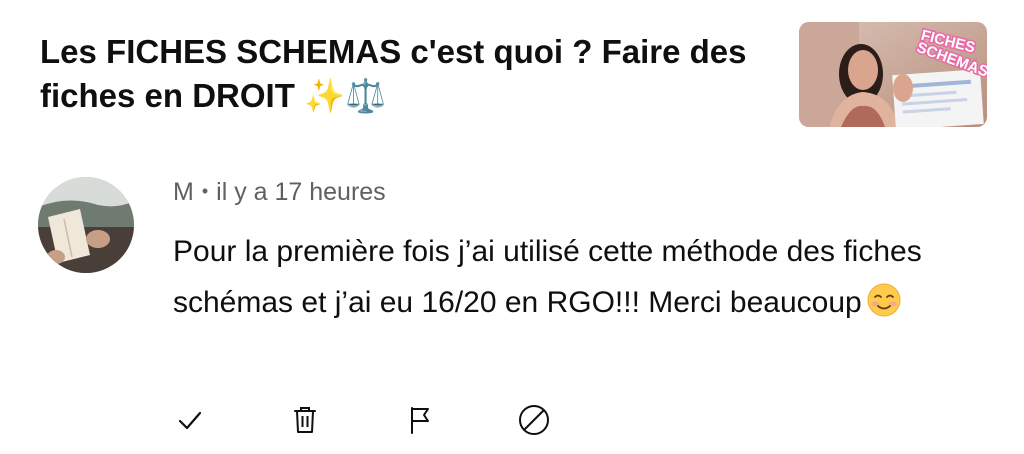 The image size is (1024, 454). I want to click on trash-icon, so click(305, 420).